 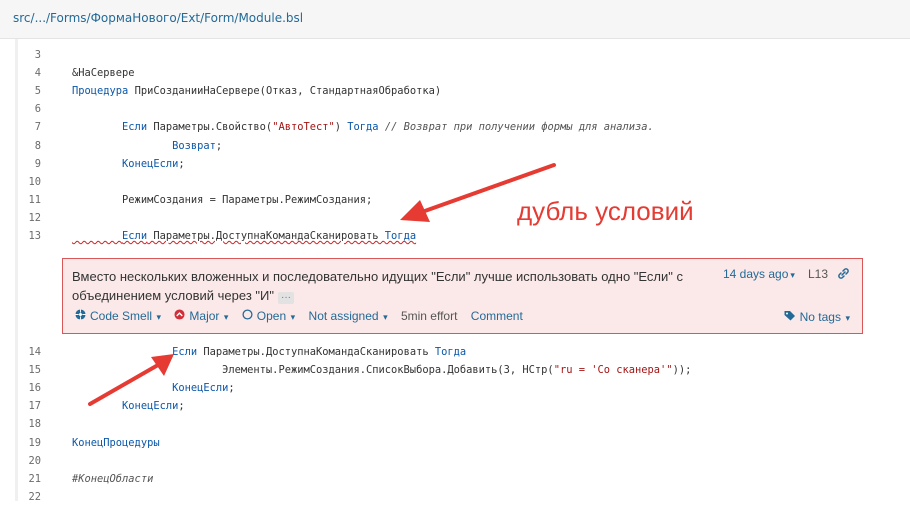 What do you see at coordinates (605, 211) in the screenshot?
I see `annotation-label: дубль условий` at bounding box center [605, 211].